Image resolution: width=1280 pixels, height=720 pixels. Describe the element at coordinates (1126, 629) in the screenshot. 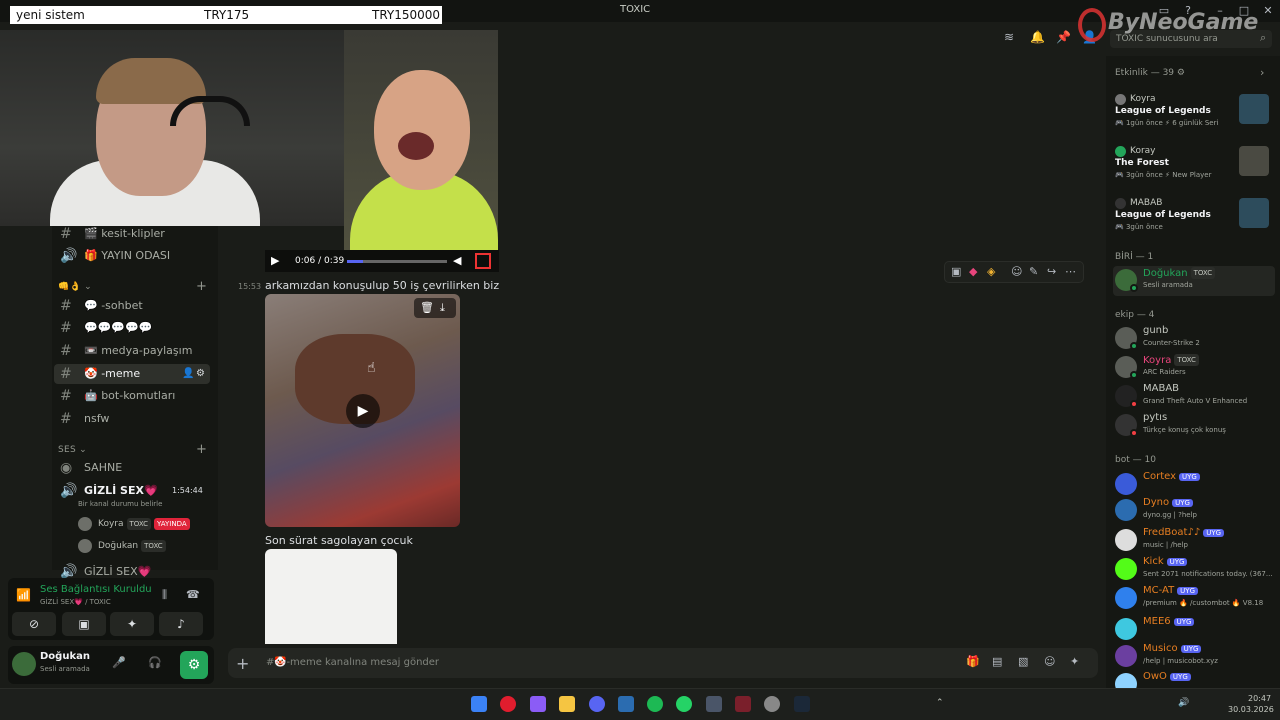

I see `avatar` at that location.